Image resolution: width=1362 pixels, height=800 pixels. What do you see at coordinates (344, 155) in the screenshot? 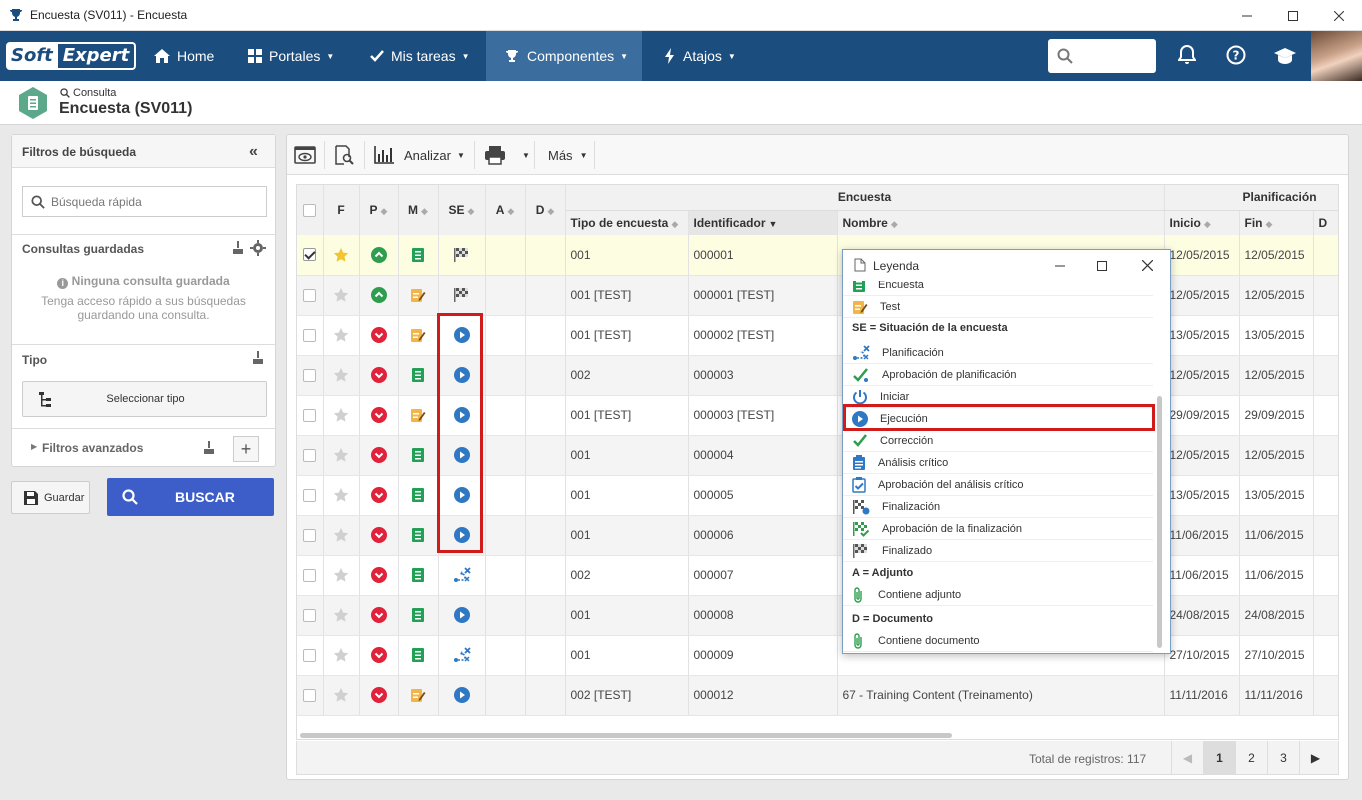
I see `preview-button` at bounding box center [344, 155].